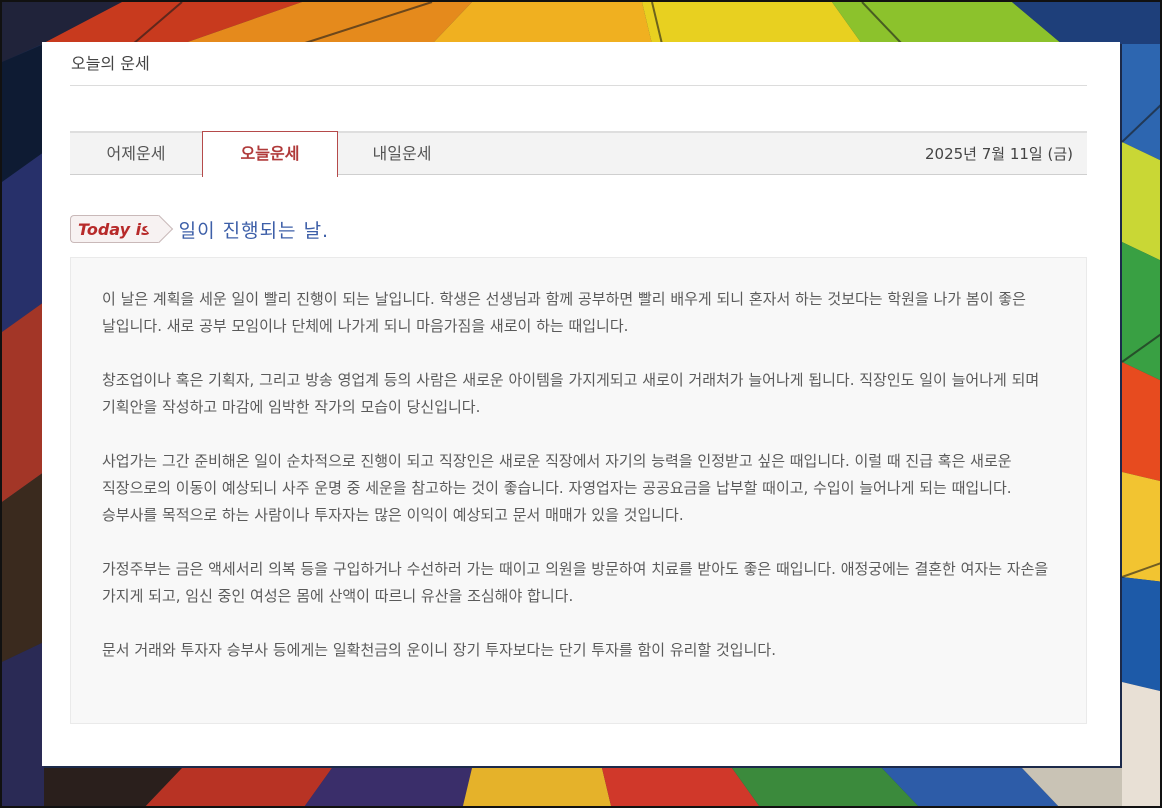  I want to click on tab-today: 오늘운세, so click(270, 154).